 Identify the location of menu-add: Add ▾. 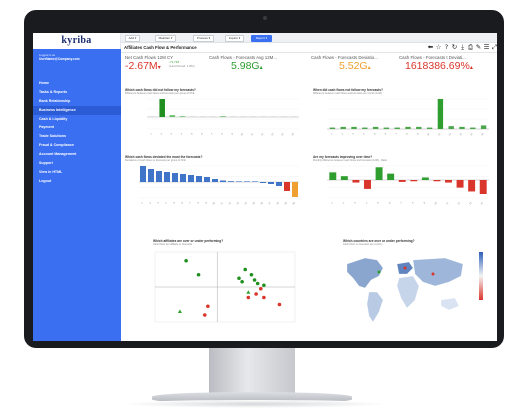
(132, 38).